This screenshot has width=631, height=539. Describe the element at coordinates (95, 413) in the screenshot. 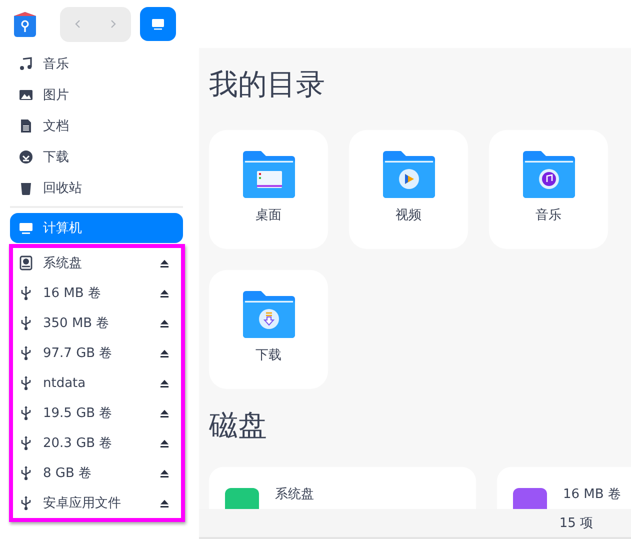

I see `sidebar-item: 19.5 GB 卷` at that location.